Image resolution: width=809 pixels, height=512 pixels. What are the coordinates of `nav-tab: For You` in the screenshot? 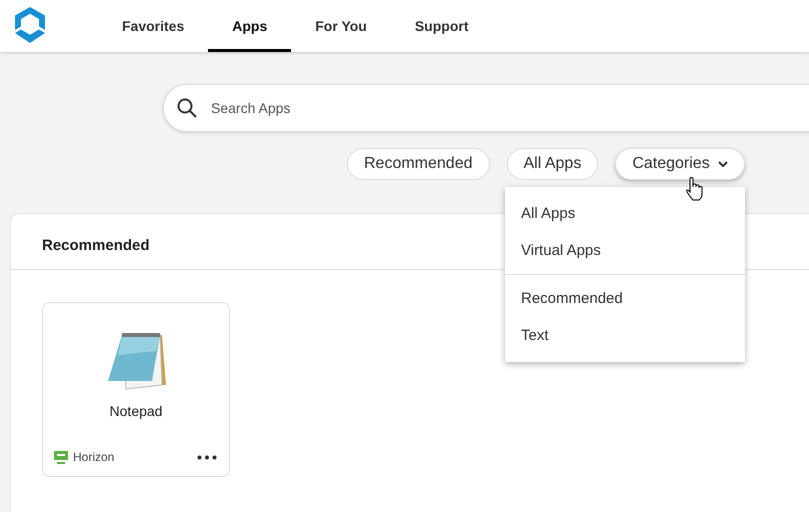 It's located at (341, 26).